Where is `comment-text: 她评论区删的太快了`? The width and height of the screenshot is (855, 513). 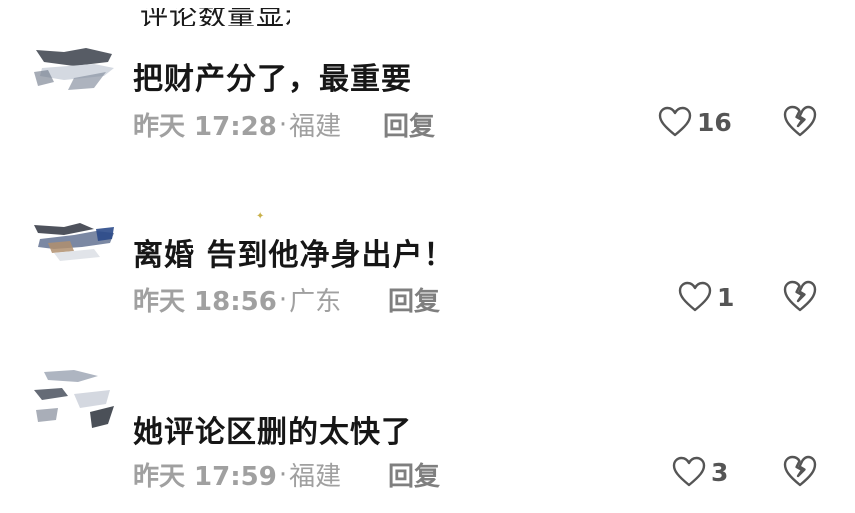 comment-text: 她评论区删的太快了 is located at coordinates (272, 432).